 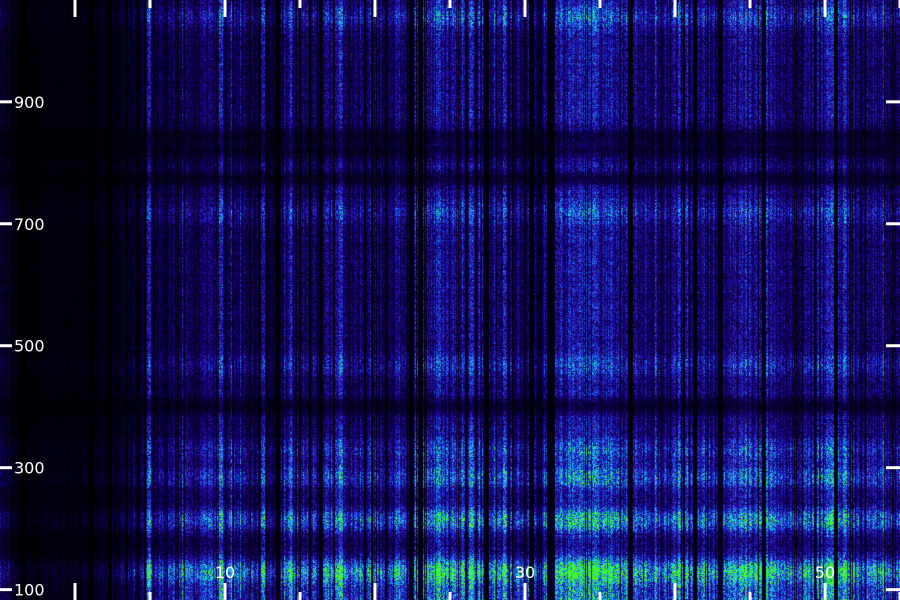 What do you see at coordinates (525, 572) in the screenshot?
I see `x-tick-label: 30` at bounding box center [525, 572].